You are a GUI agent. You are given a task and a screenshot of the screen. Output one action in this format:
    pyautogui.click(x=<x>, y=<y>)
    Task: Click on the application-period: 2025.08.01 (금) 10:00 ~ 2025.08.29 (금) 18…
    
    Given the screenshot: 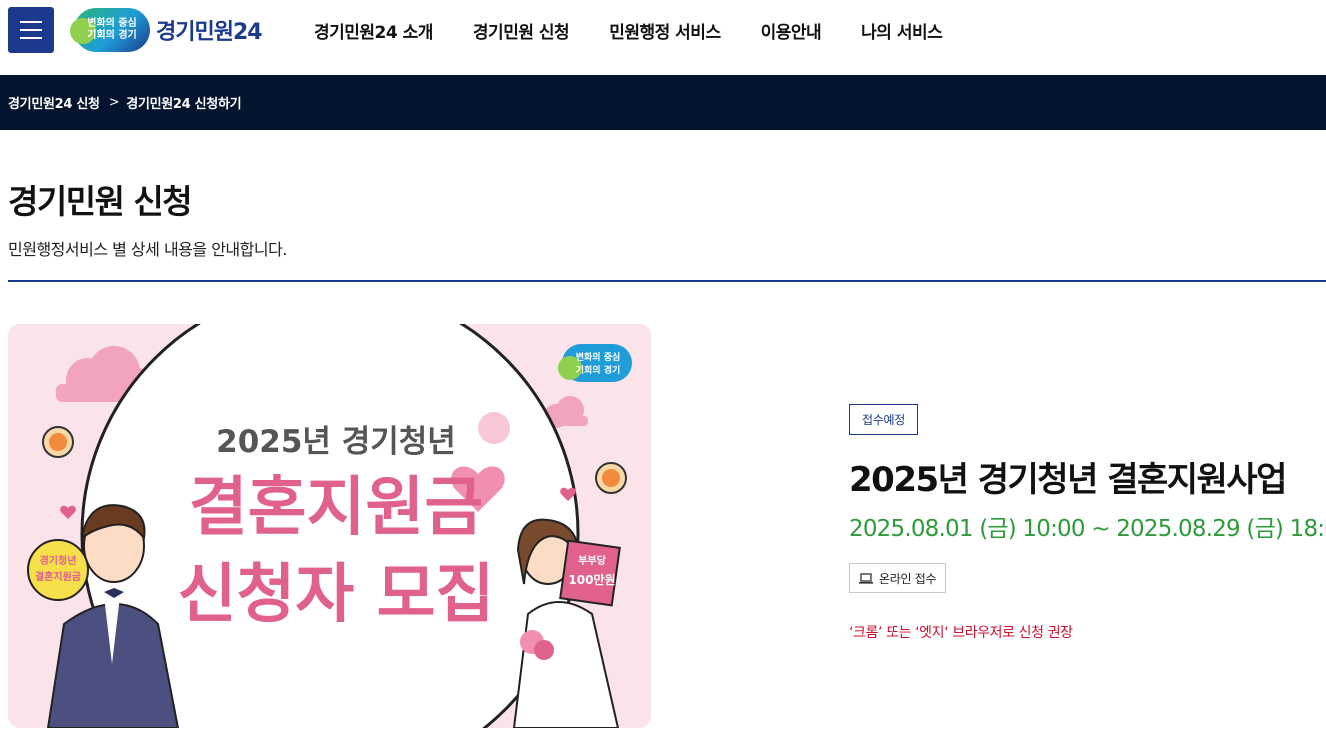 What is the action you would take?
    pyautogui.click(x=1087, y=529)
    